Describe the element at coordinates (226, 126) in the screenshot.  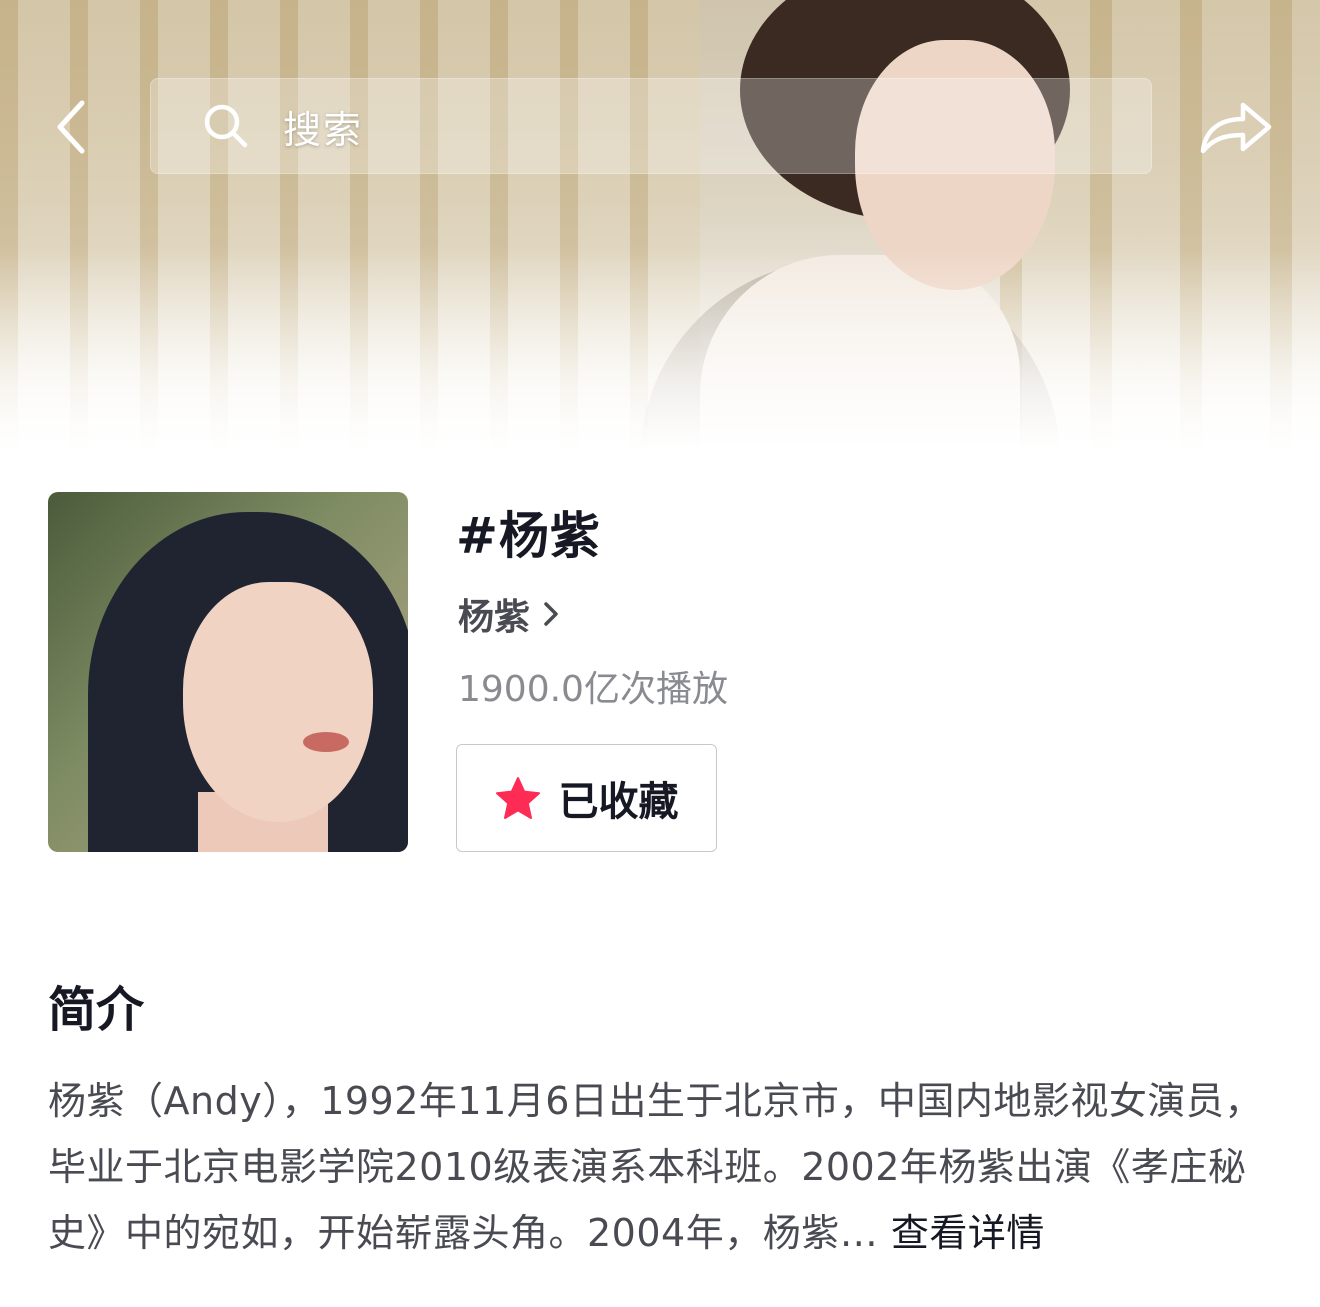
I see `search-icon` at that location.